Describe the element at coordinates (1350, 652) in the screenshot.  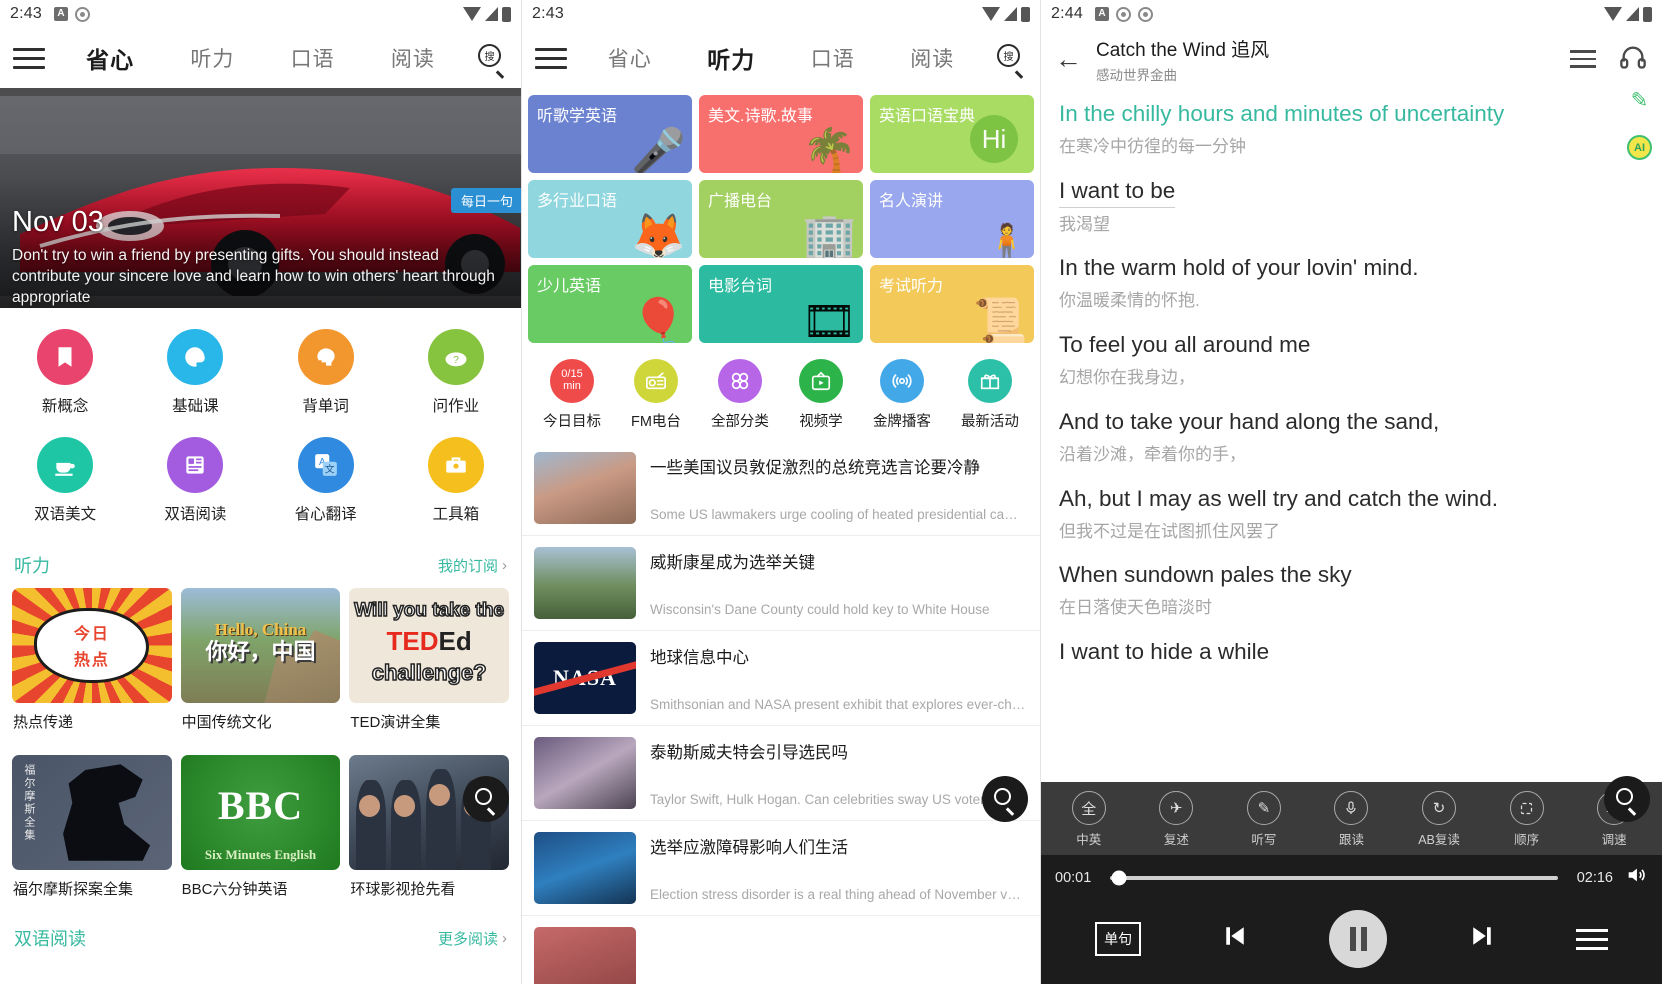
I see `lyric-line: I want to hide a while` at that location.